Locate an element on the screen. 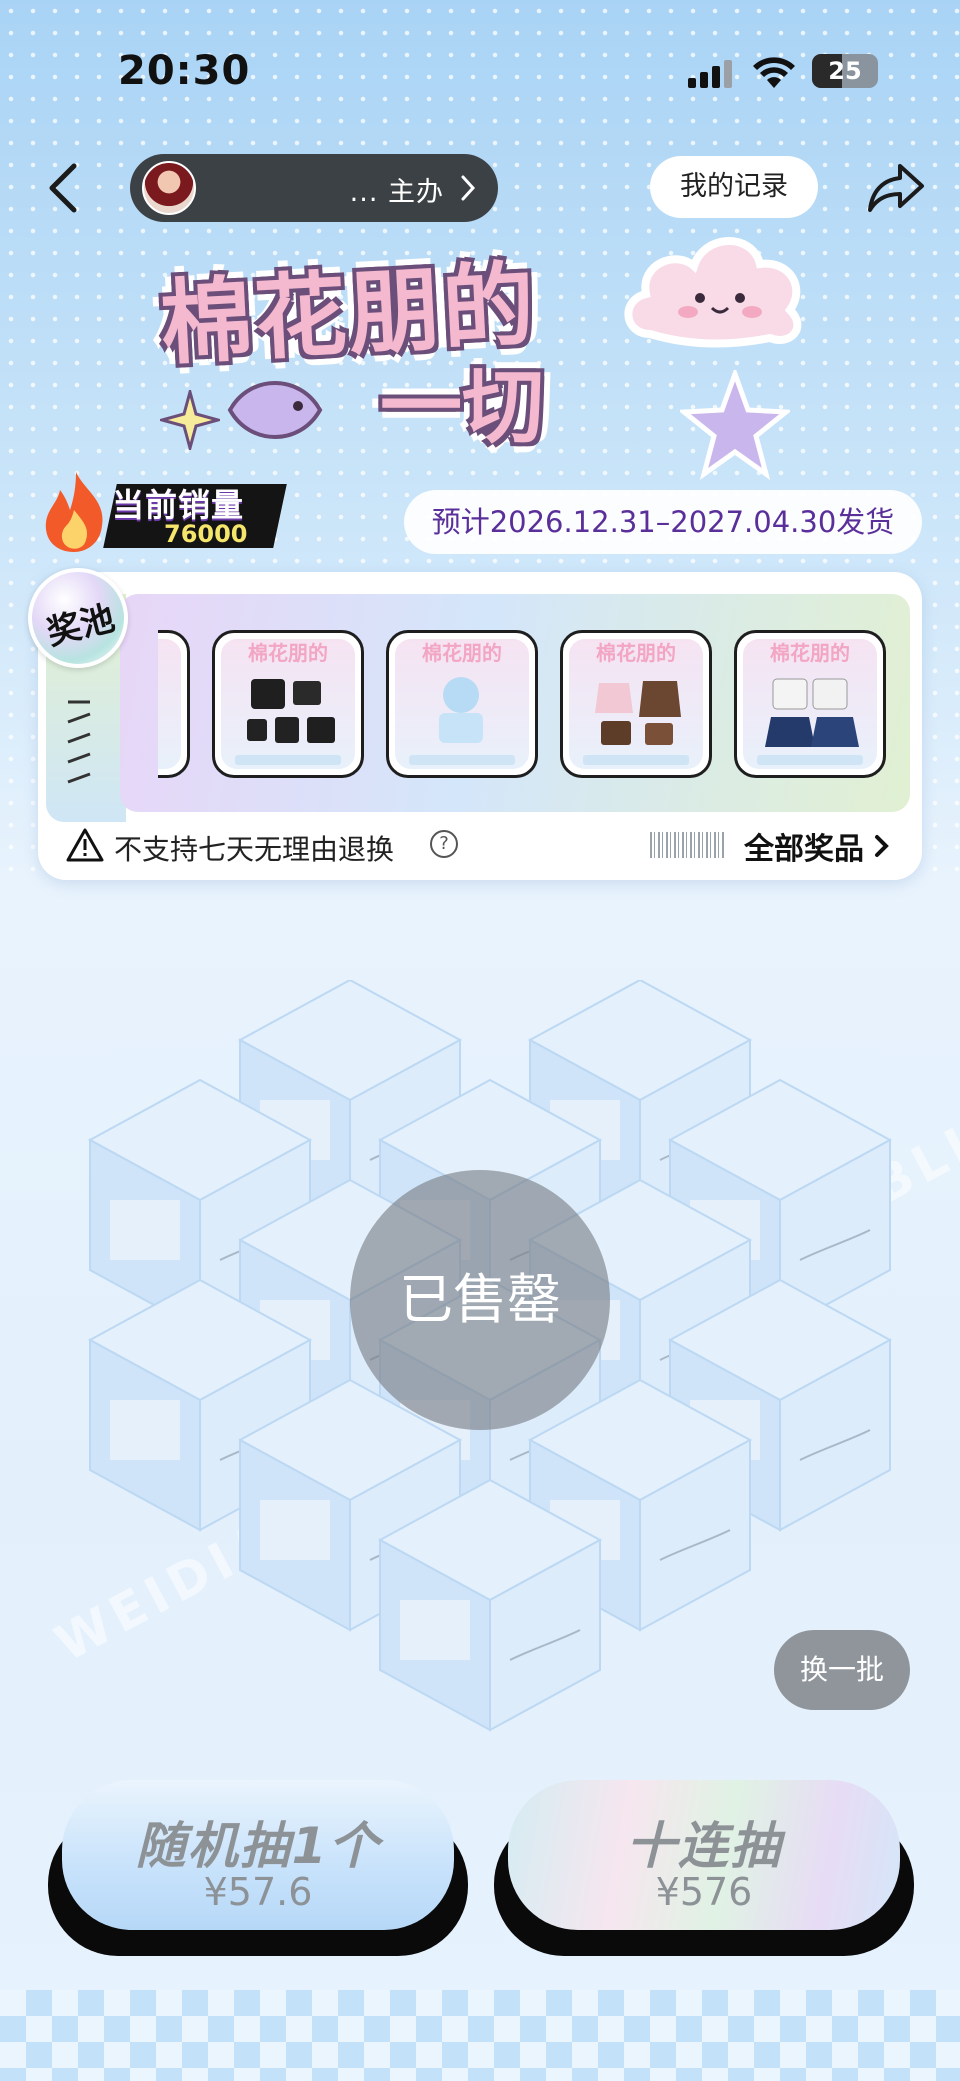  draw-one-label: 随机抽1个 is located at coordinates (258, 1846).